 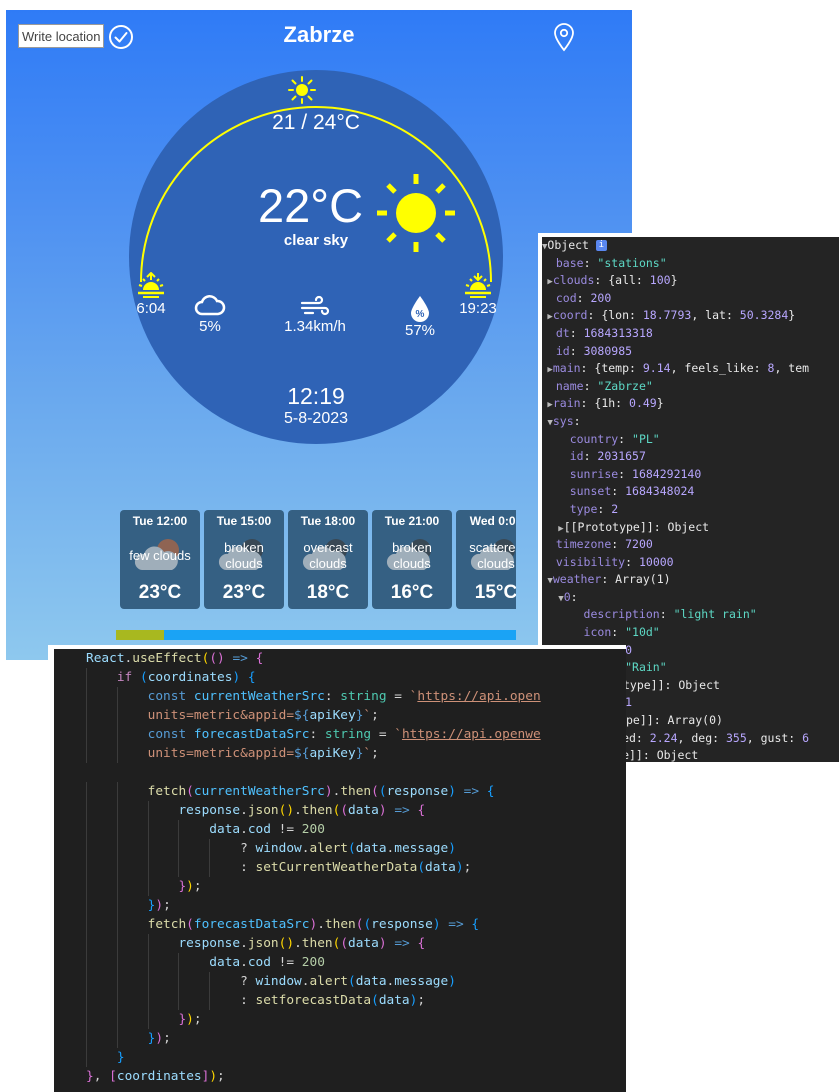 What do you see at coordinates (690, 352) in the screenshot?
I see `console-line: id: 3080985` at bounding box center [690, 352].